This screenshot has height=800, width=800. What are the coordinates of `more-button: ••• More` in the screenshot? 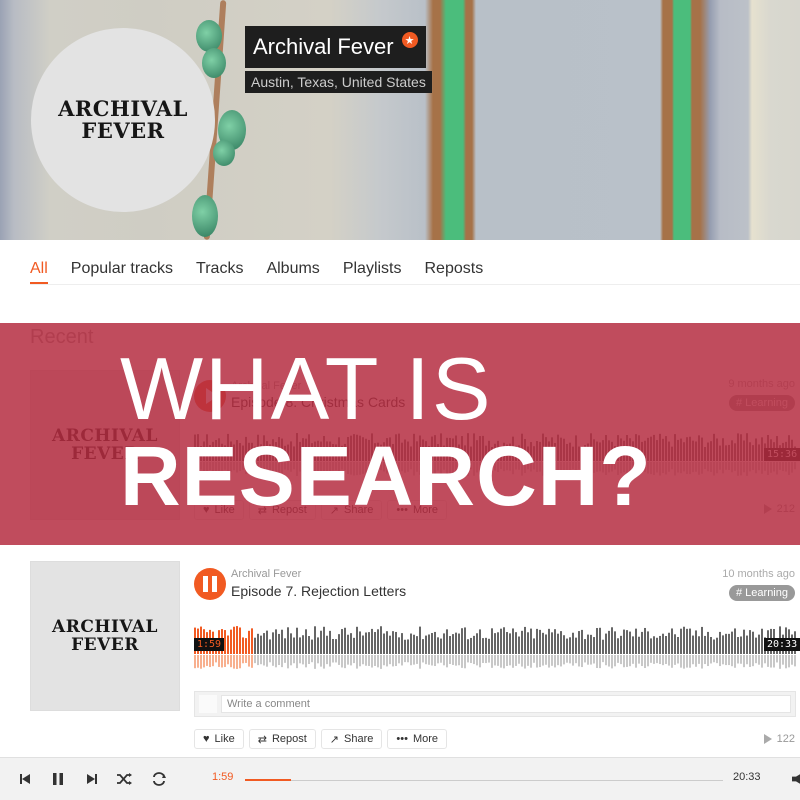 It's located at (417, 739).